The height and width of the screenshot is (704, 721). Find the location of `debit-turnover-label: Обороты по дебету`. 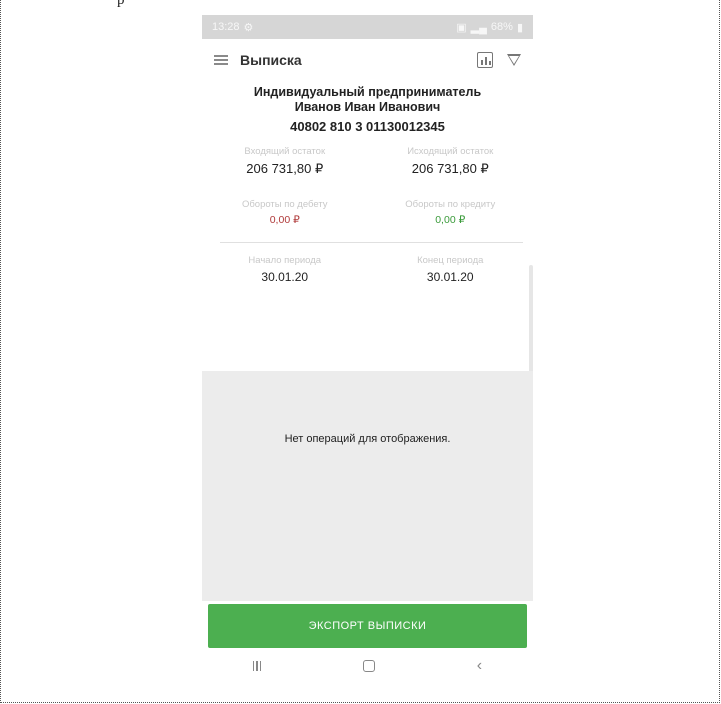

debit-turnover-label: Обороты по дебету is located at coordinates (284, 204).